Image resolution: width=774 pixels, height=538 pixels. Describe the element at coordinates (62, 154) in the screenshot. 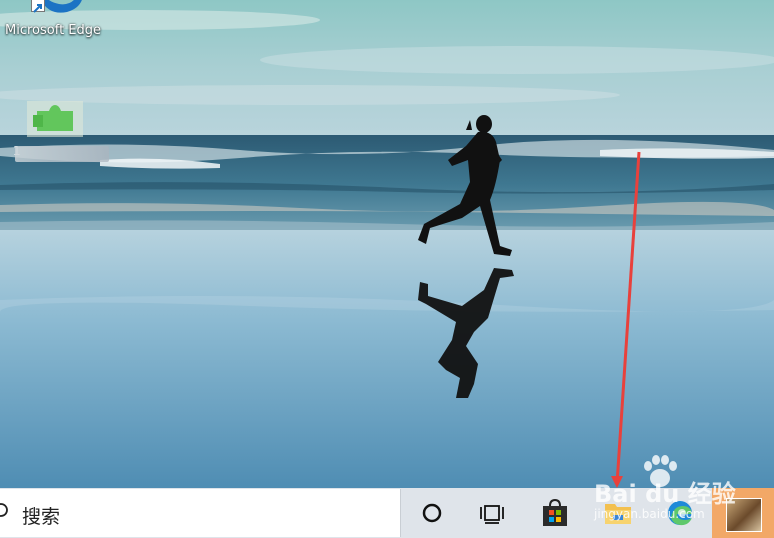

I see `blurred-label` at that location.